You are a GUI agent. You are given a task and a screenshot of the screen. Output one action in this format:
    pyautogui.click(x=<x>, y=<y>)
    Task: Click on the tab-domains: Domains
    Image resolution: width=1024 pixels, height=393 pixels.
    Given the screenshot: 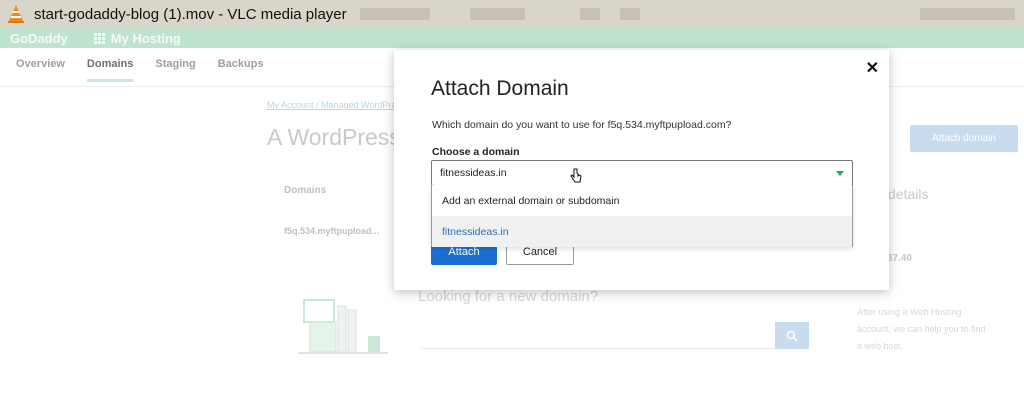 What is the action you would take?
    pyautogui.click(x=110, y=70)
    